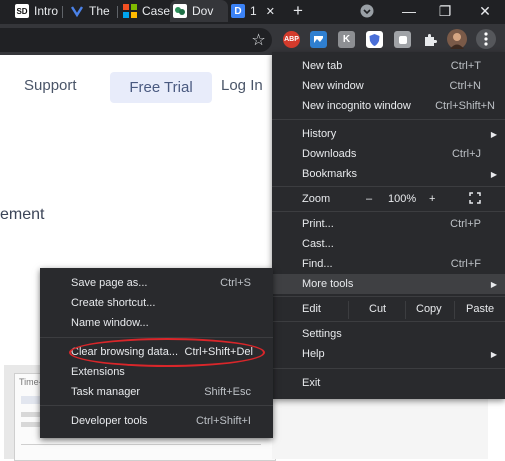 Image resolution: width=505 pixels, height=461 pixels. Describe the element at coordinates (322, 334) in the screenshot. I see `menu-item-label: Settings` at that location.